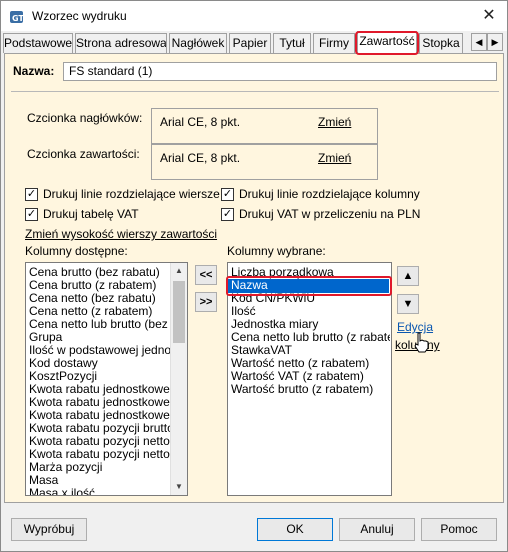 This screenshot has height=552, width=508. I want to click on active-tab-highlight, so click(387, 43).